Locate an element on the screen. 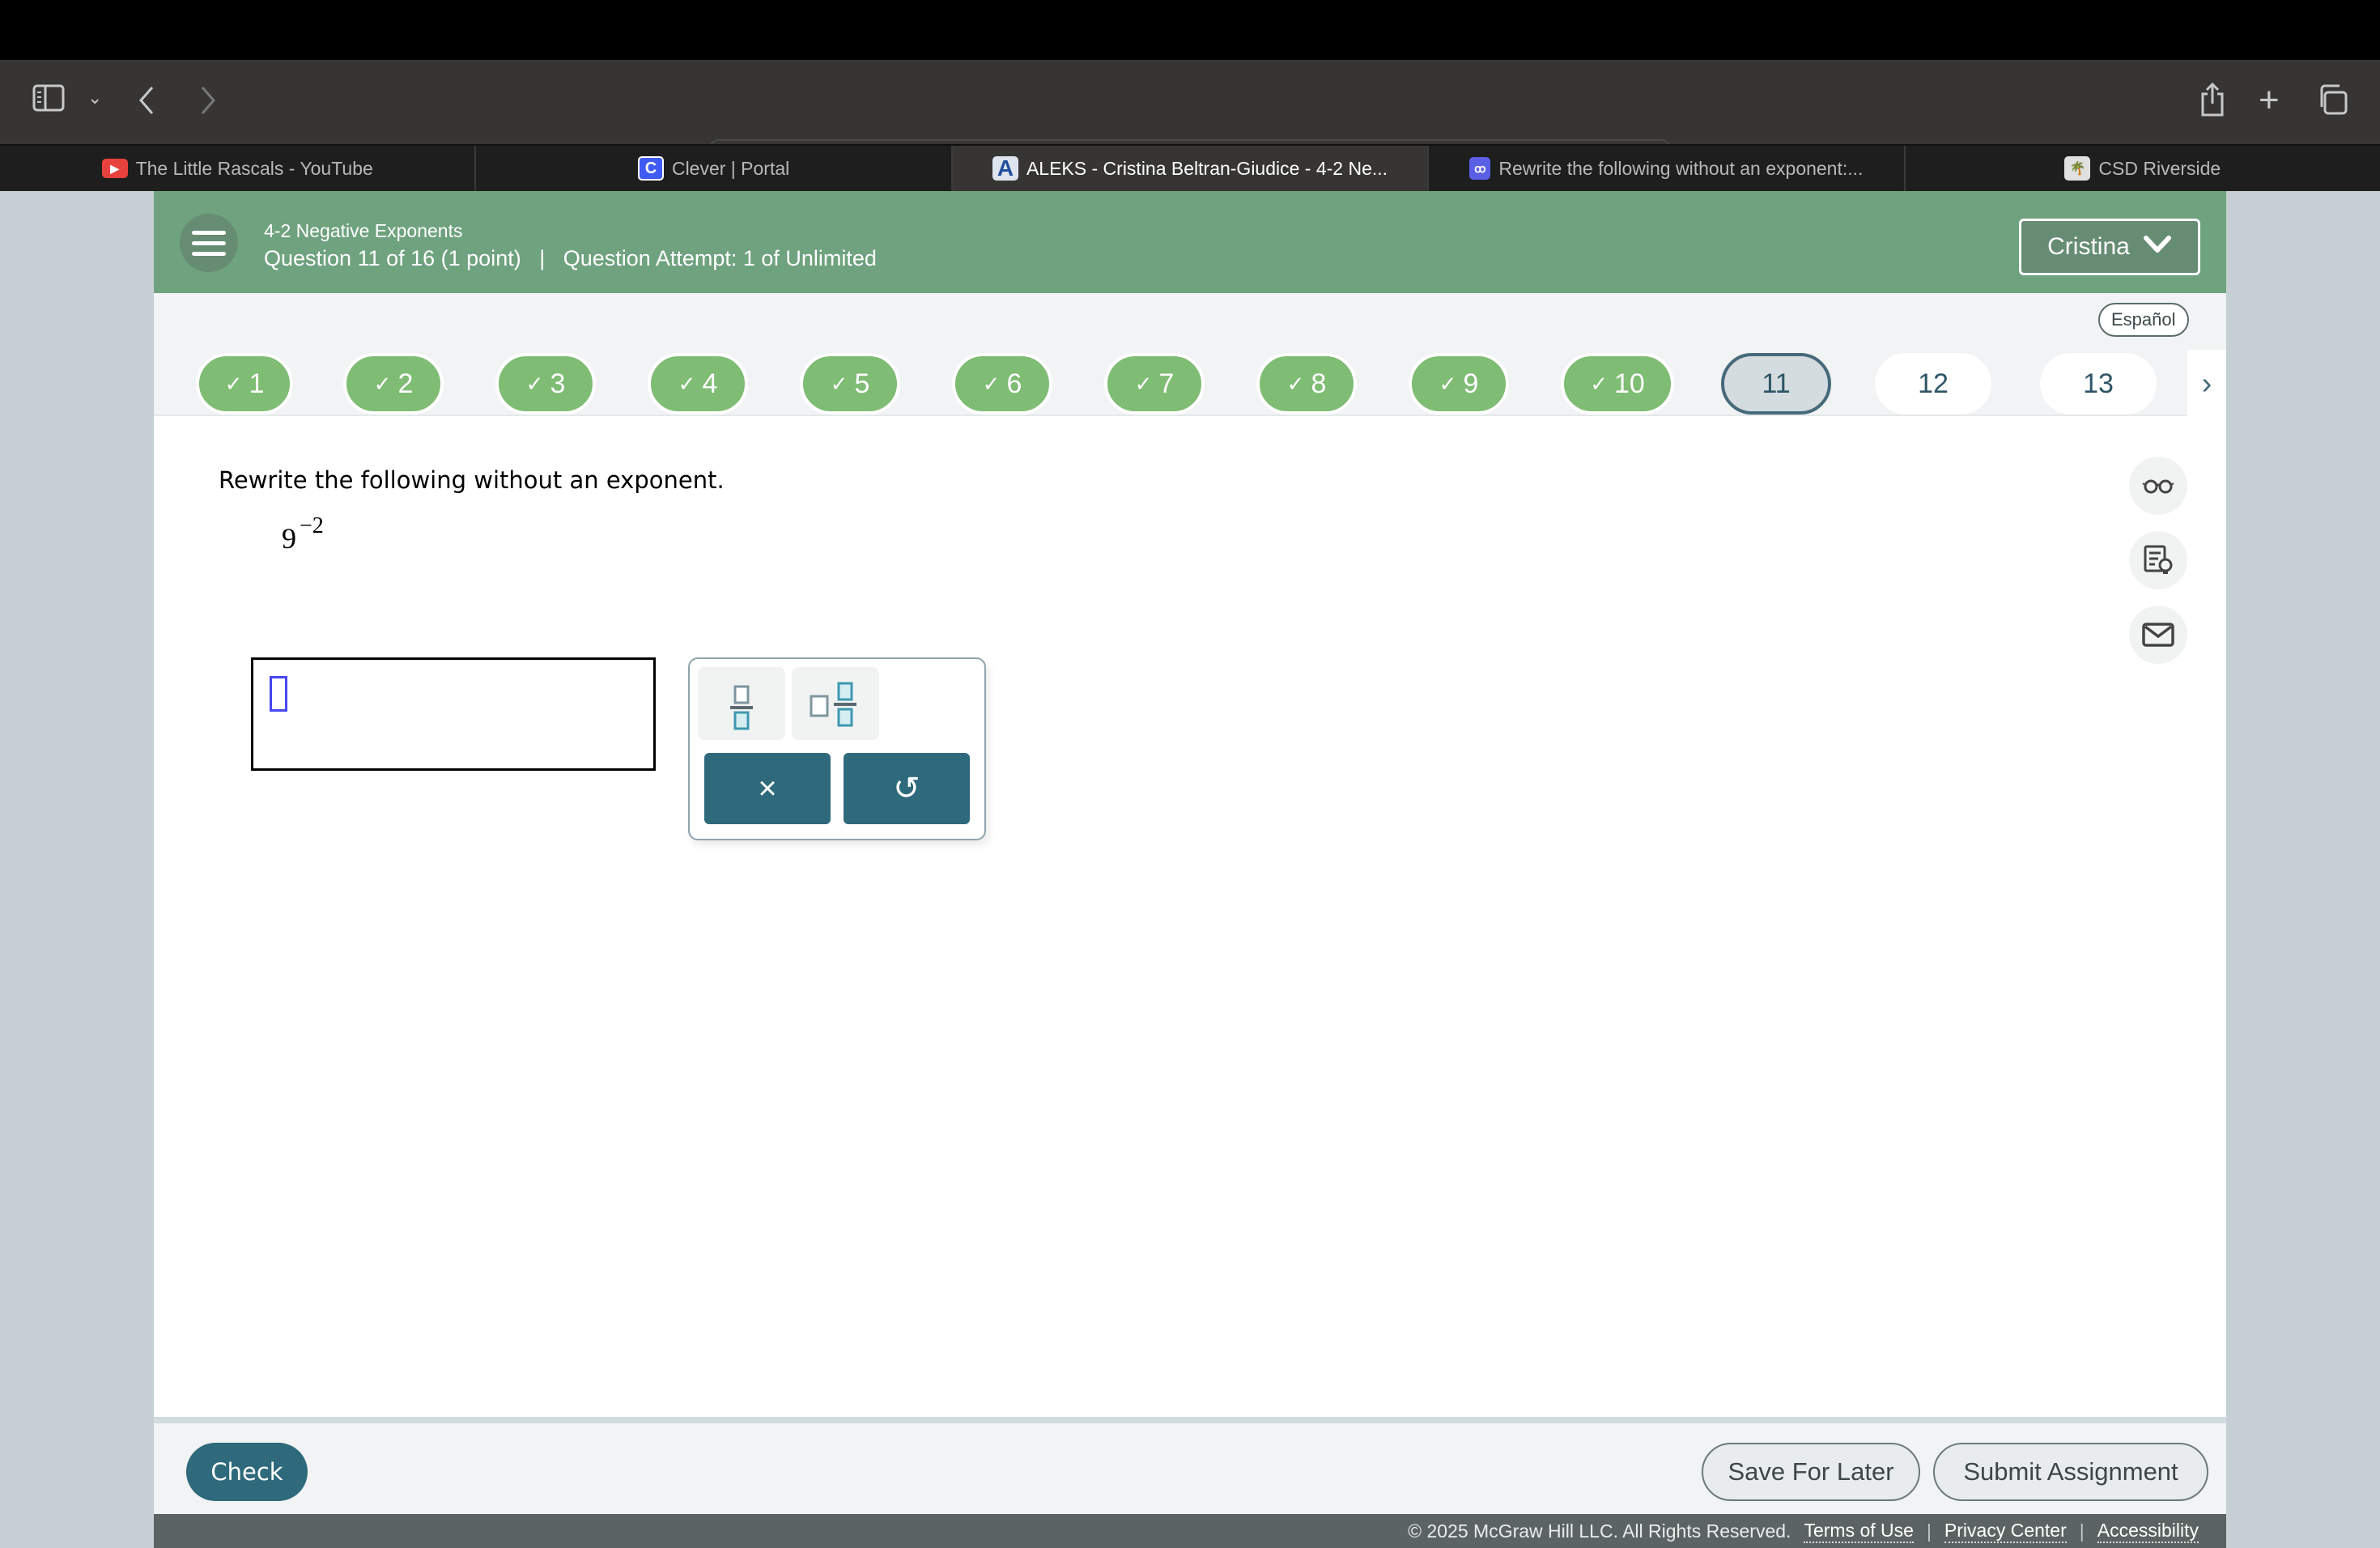 The width and height of the screenshot is (2380, 1548). question-number-label: 11 is located at coordinates (1776, 383).